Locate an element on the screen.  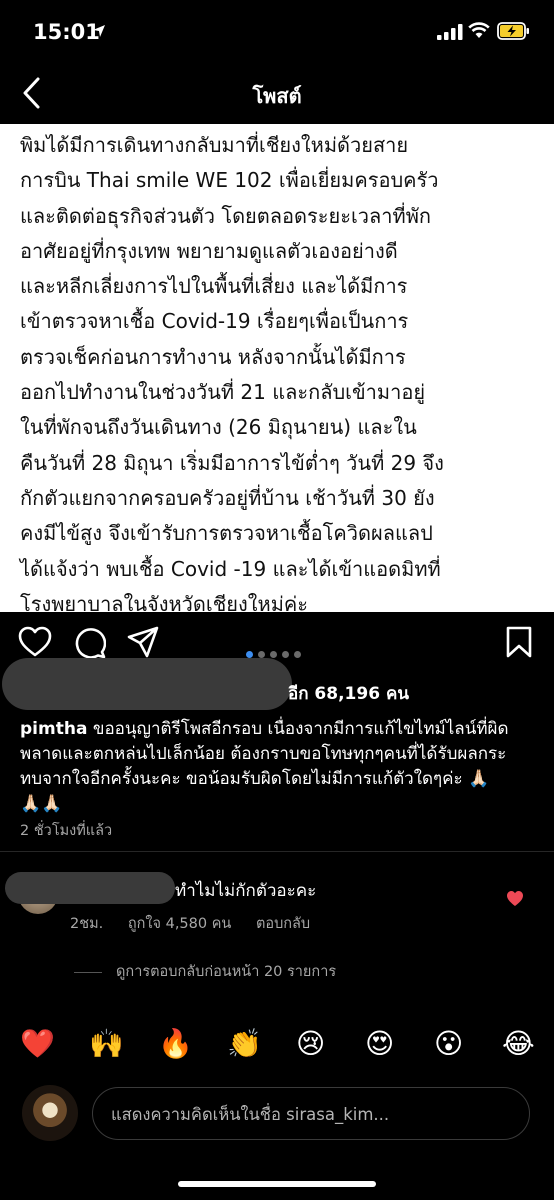
home-indicator is located at coordinates (277, 1184).